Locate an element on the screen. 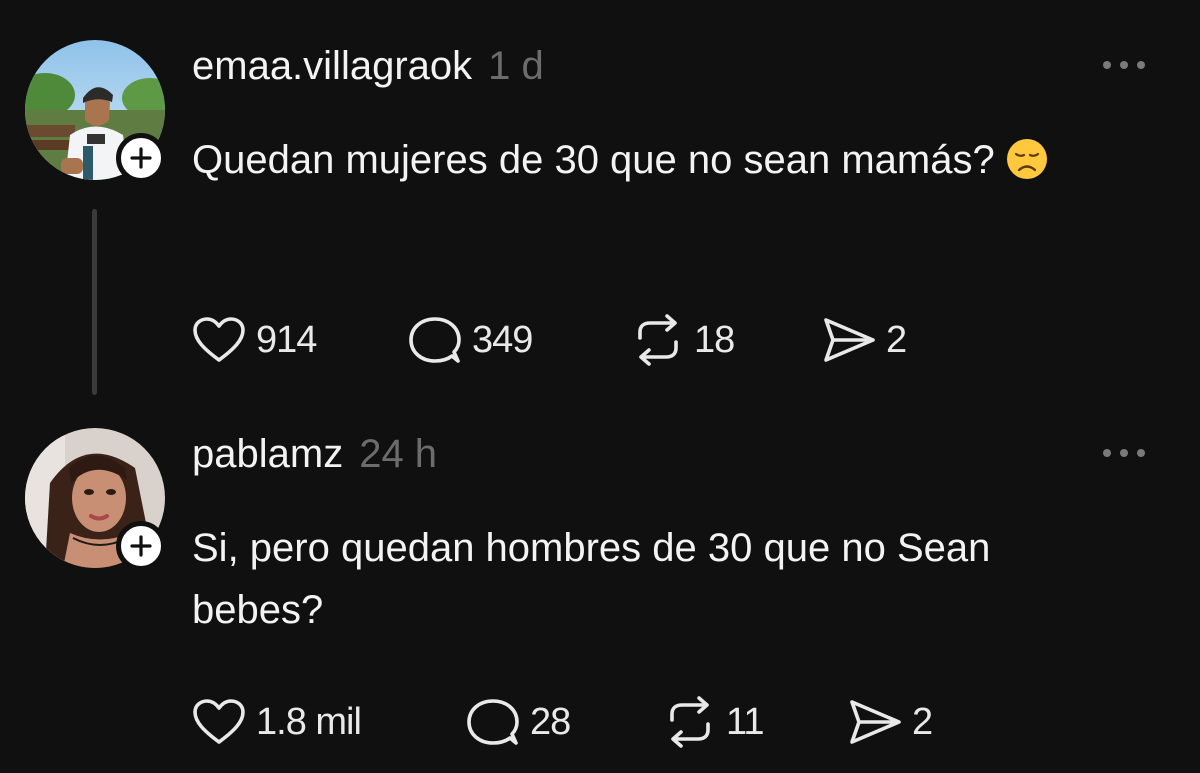 The width and height of the screenshot is (1200, 773). like-button: 914 is located at coordinates (253, 340).